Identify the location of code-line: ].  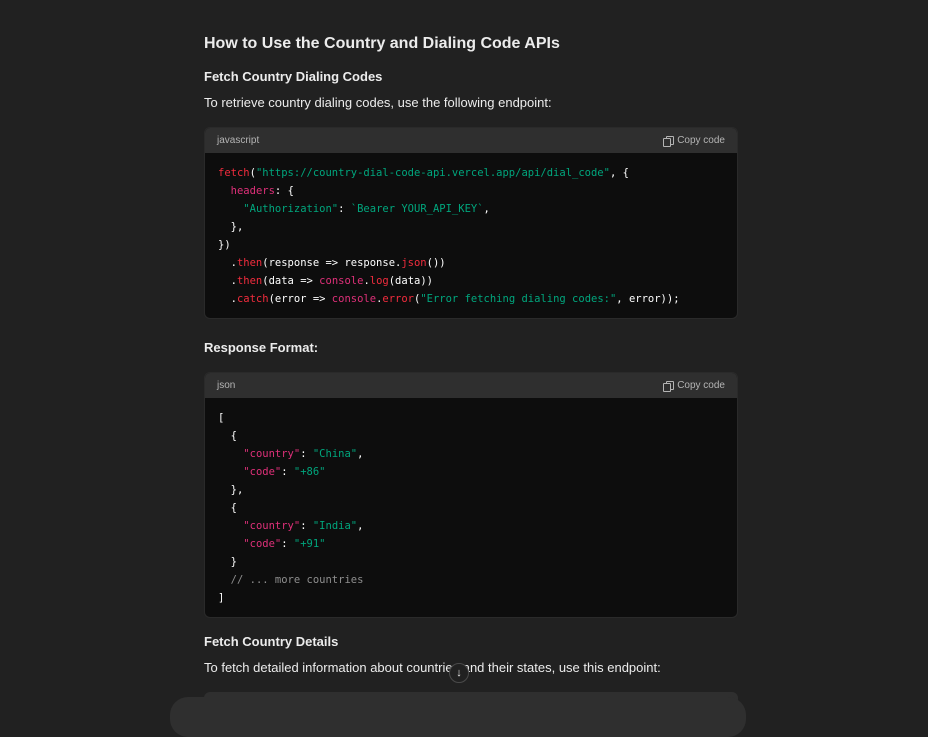
(471, 598).